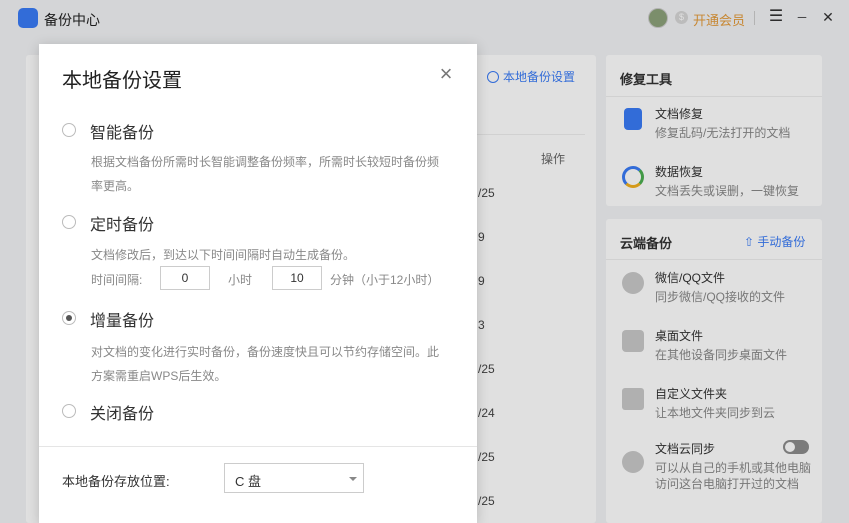 Image resolution: width=849 pixels, height=523 pixels. Describe the element at coordinates (122, 133) in the screenshot. I see `smart-backup-label: 智能备份` at that location.